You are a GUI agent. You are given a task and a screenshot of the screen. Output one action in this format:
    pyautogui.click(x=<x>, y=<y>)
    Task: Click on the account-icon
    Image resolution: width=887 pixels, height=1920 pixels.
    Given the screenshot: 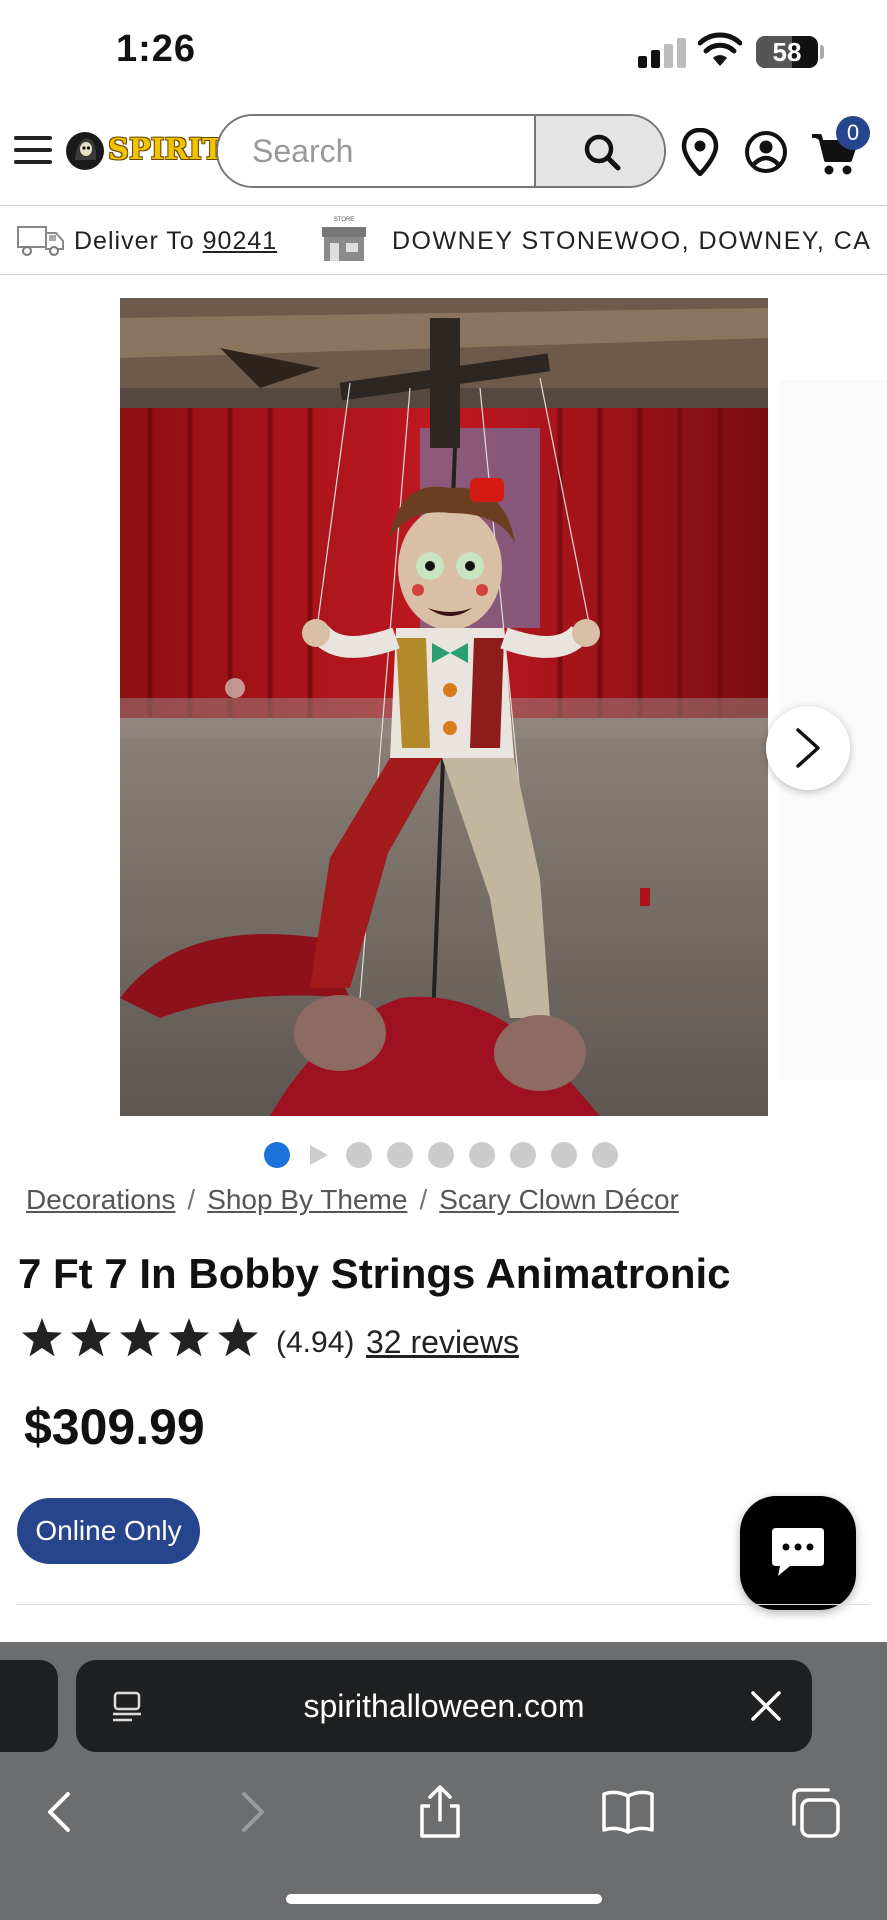 What is the action you would take?
    pyautogui.click(x=766, y=152)
    